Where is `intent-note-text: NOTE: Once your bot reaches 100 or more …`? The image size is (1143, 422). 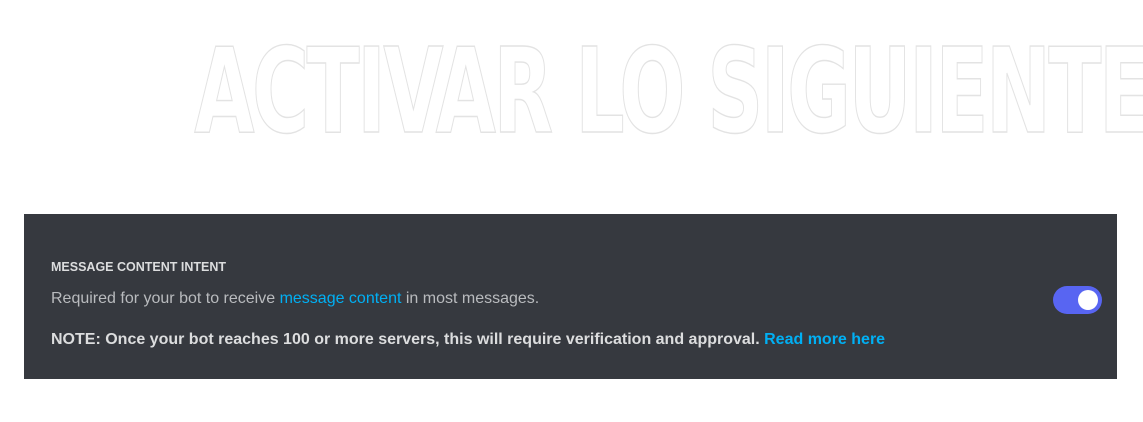
intent-note-text: NOTE: Once your bot reaches 100 or more … is located at coordinates (408, 339).